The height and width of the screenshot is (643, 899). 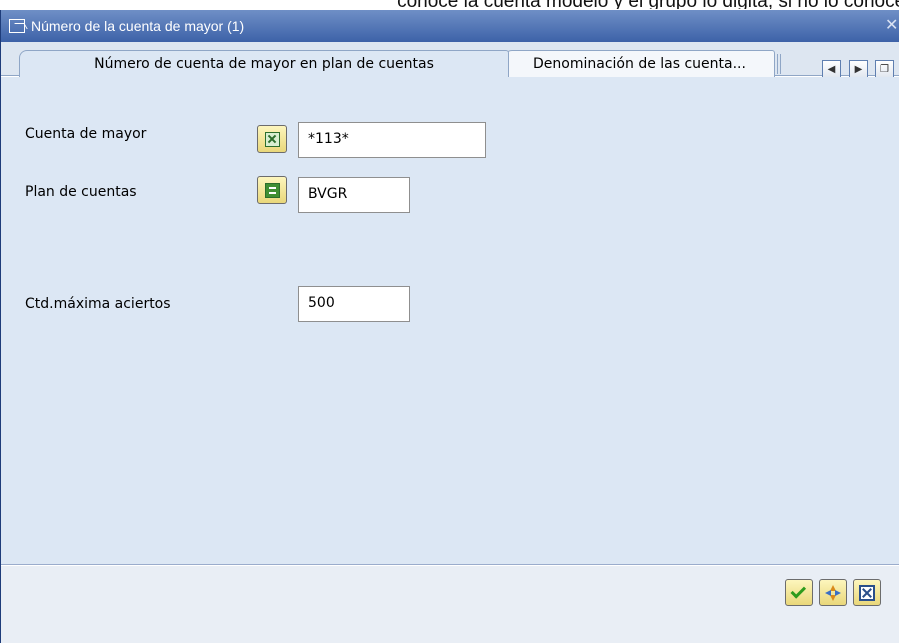 What do you see at coordinates (392, 140) in the screenshot?
I see `cuenta-mayor-input: *113*` at bounding box center [392, 140].